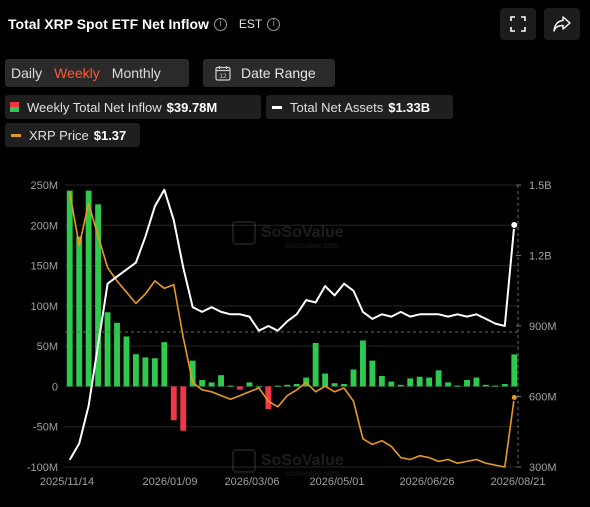 Image resolution: width=590 pixels, height=507 pixels. What do you see at coordinates (514, 397) in the screenshot?
I see `price-end-marker` at bounding box center [514, 397].